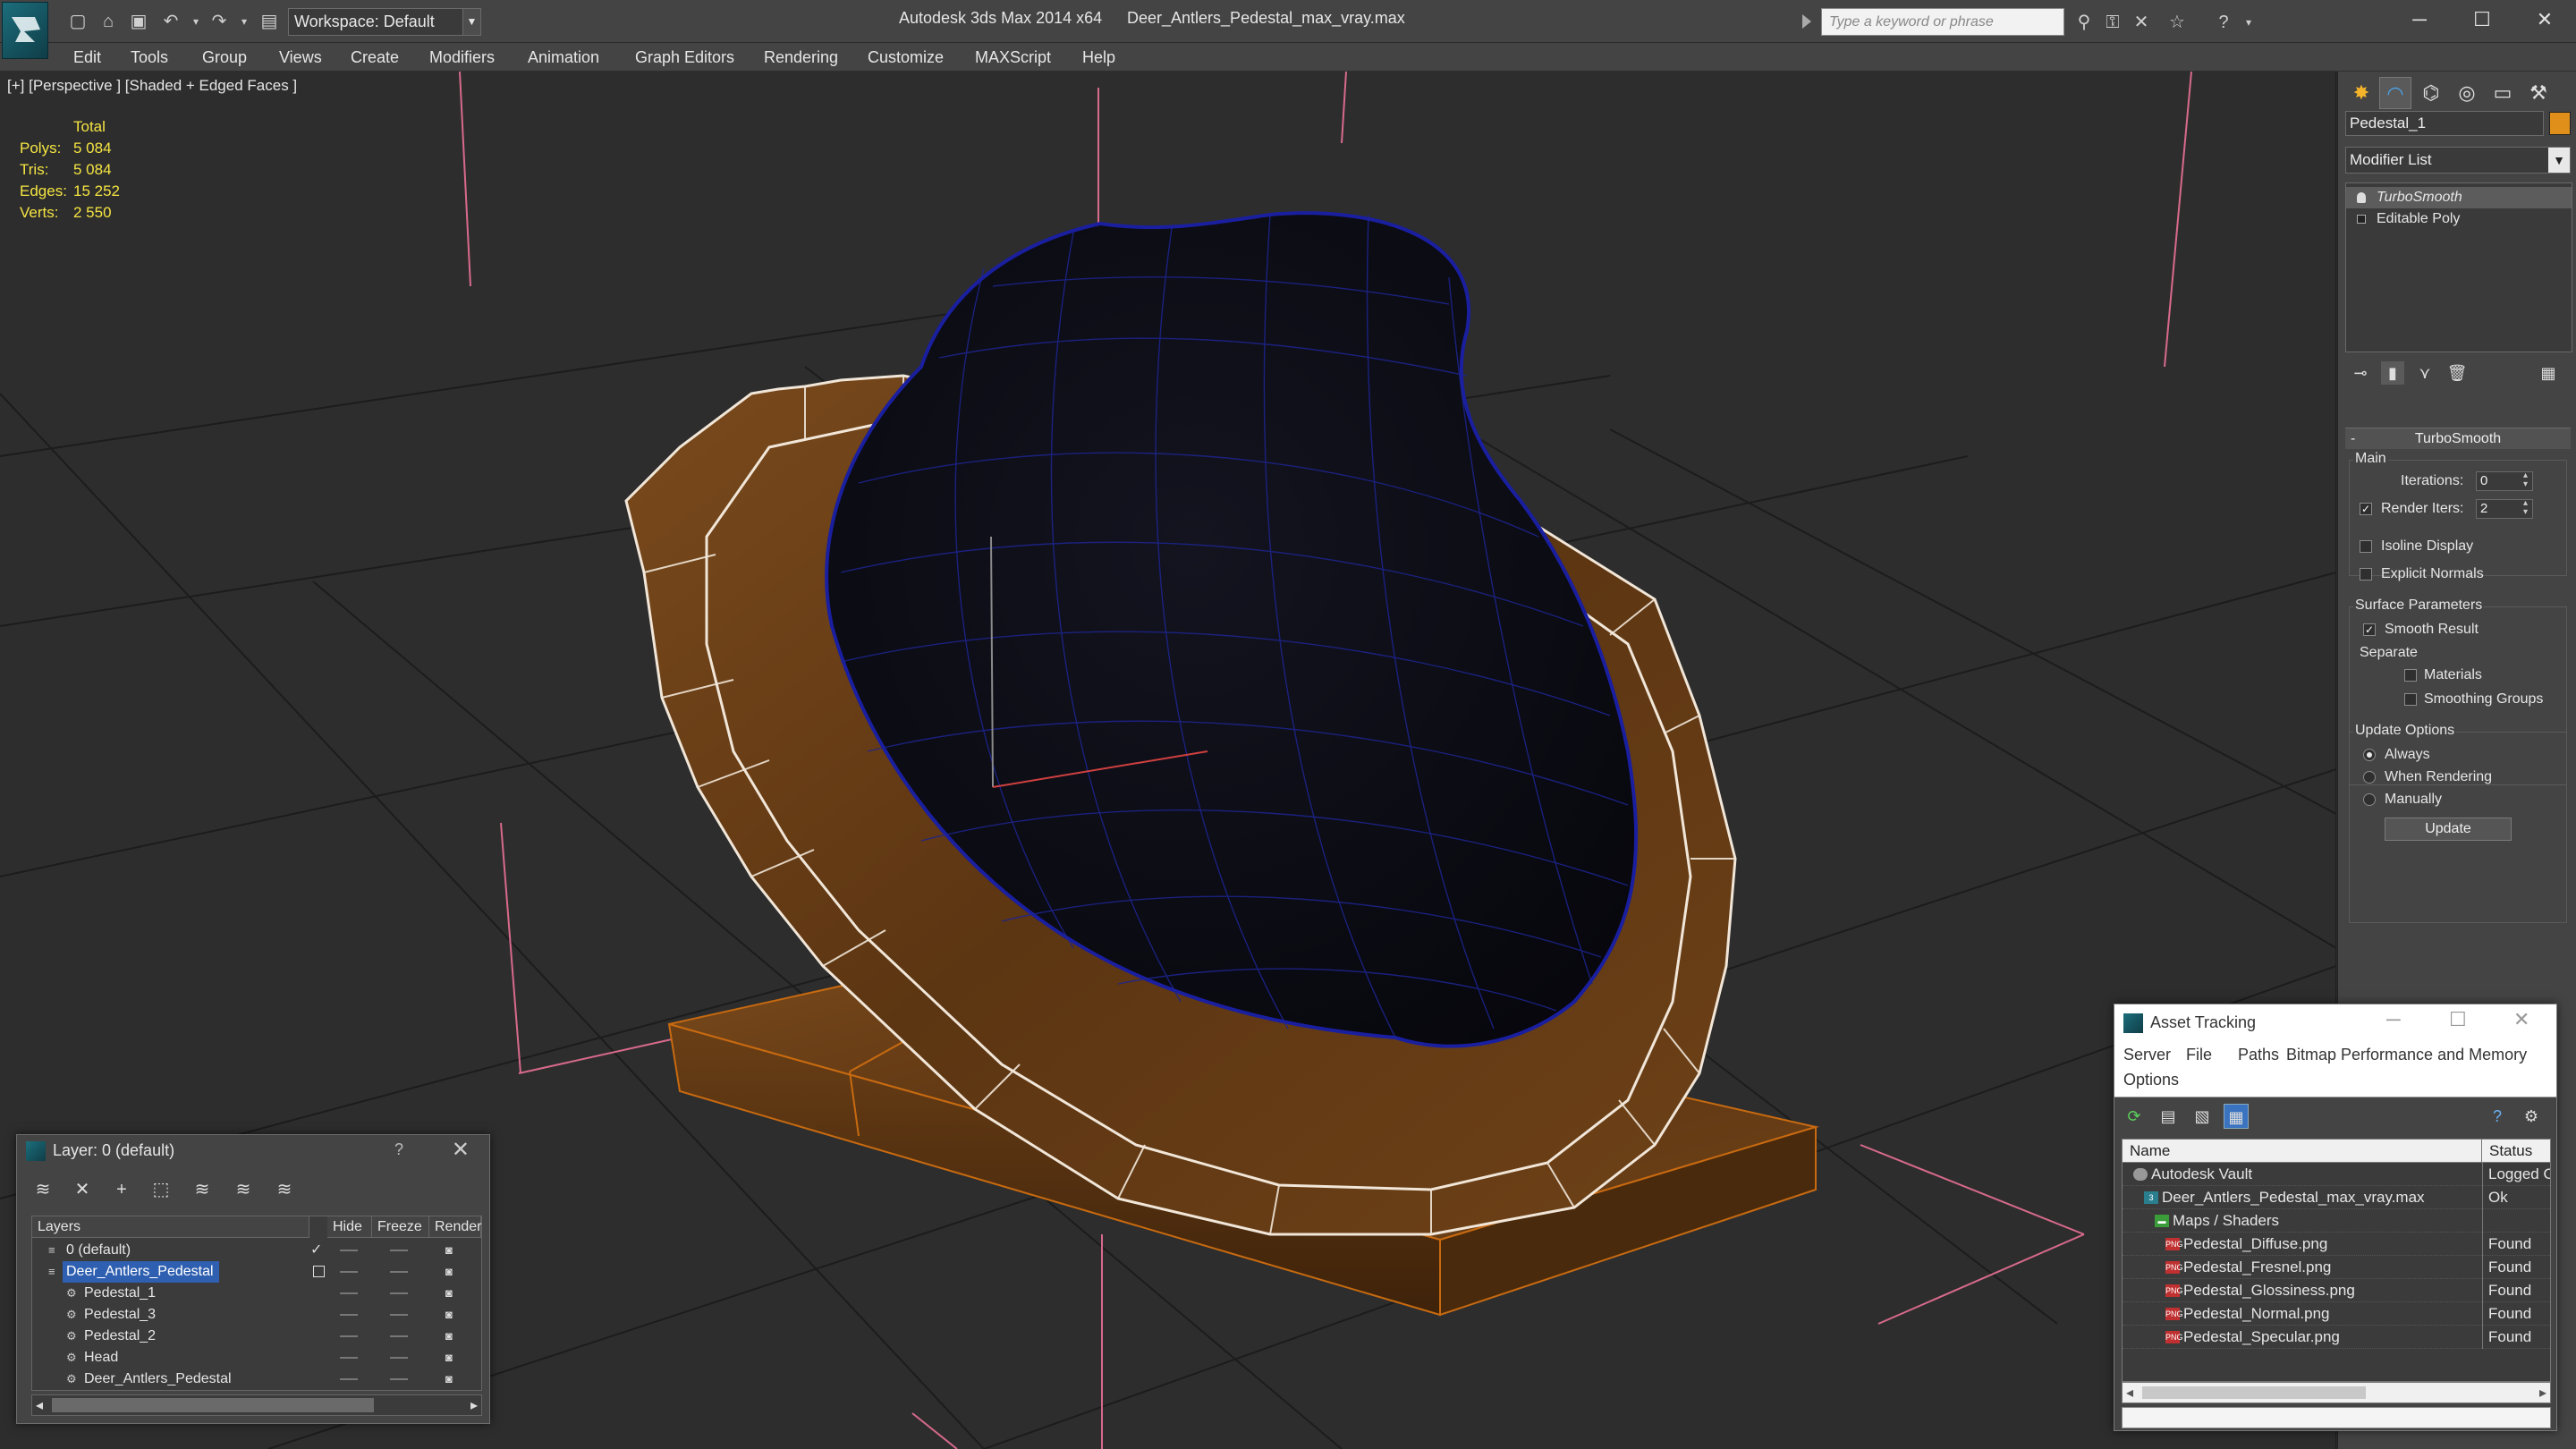 This screenshot has height=1449, width=2576. I want to click on table-view-icon: ▦, so click(2236, 1116).